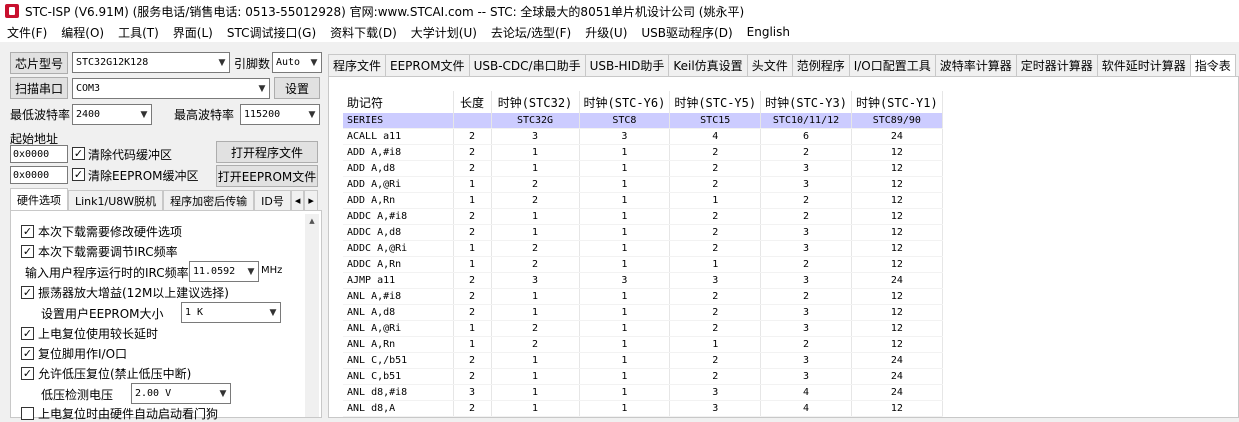 Image resolution: width=1239 pixels, height=422 pixels. I want to click on table-row: ADDC A,#i8 2 1 1 2 2 12, so click(643, 216).